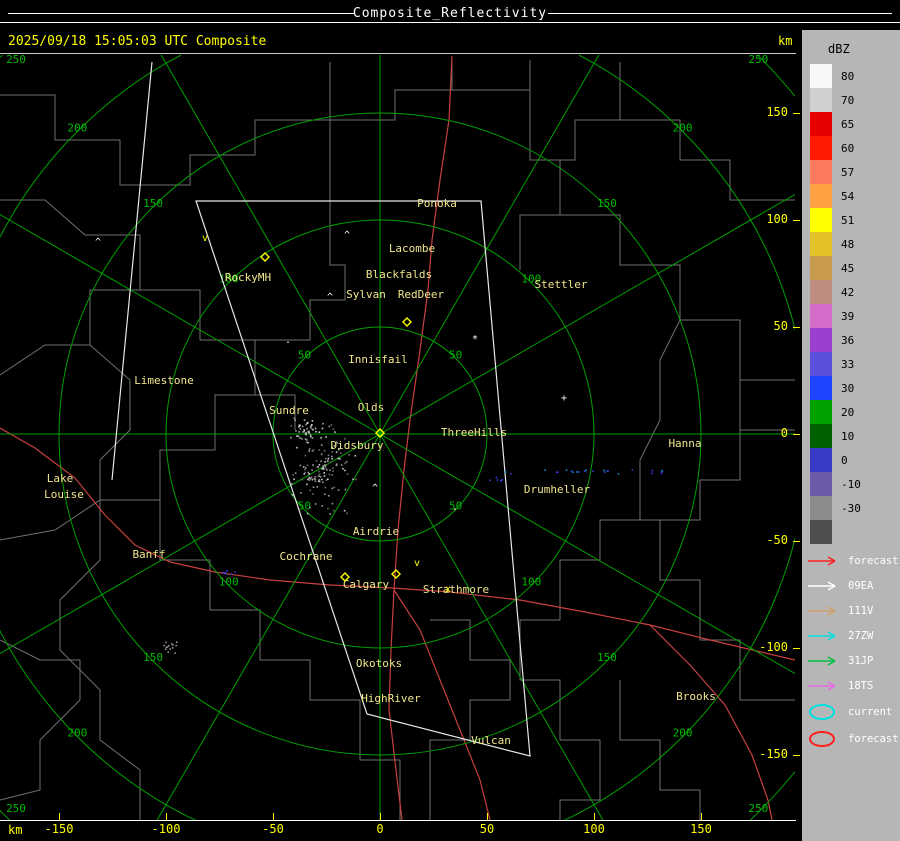  I want to click on dbz-scale-value: 51, so click(848, 220).